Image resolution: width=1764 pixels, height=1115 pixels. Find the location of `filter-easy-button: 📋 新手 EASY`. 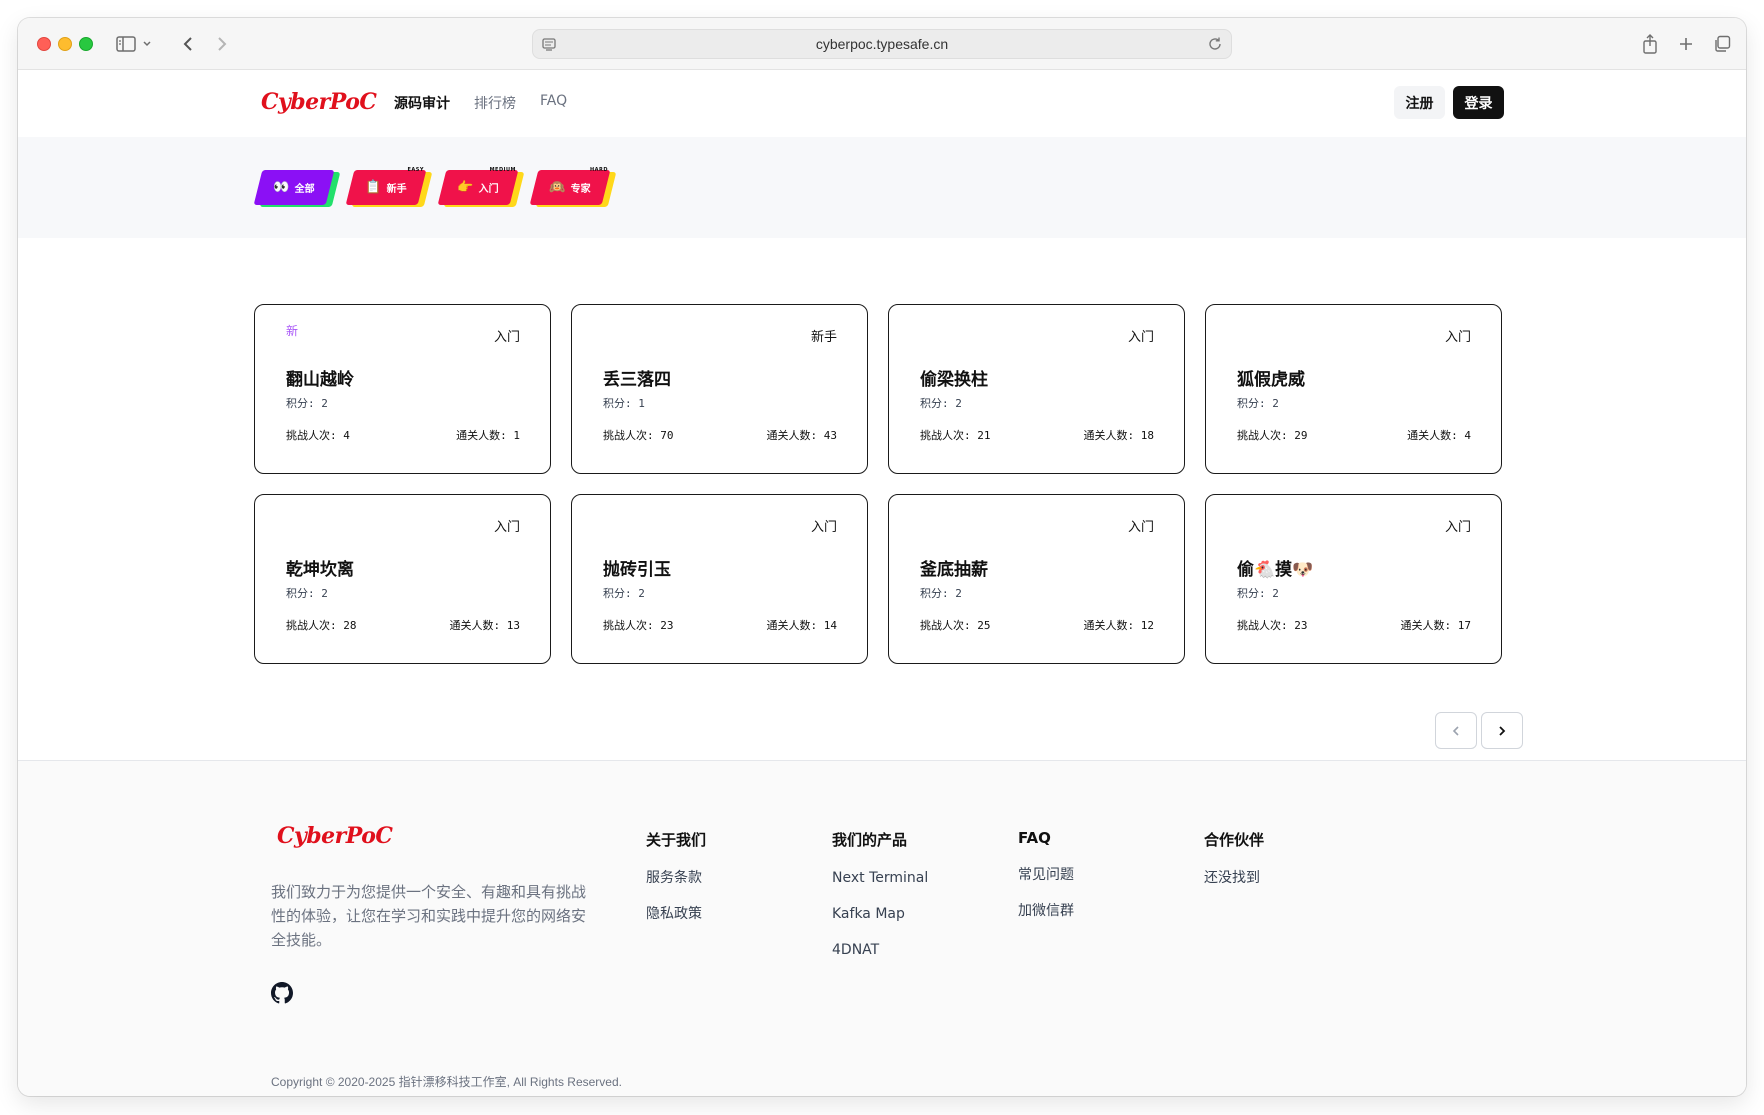

filter-easy-button: 📋 新手 EASY is located at coordinates (389, 187).